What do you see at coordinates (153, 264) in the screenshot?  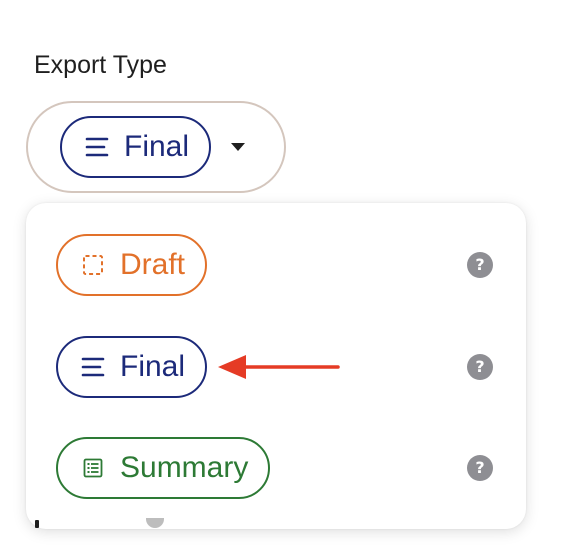 I see `chip-draft-label: Draft` at bounding box center [153, 264].